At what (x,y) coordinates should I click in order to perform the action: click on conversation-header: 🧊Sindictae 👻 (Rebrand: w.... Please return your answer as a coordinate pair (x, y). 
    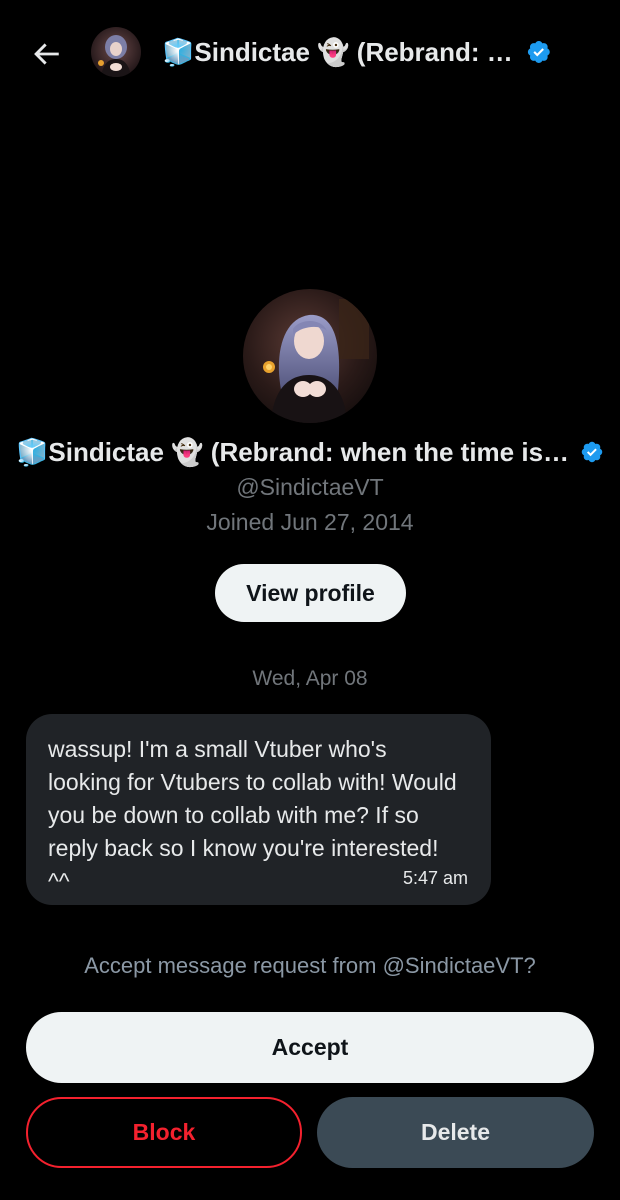
    Looking at the image, I should click on (310, 52).